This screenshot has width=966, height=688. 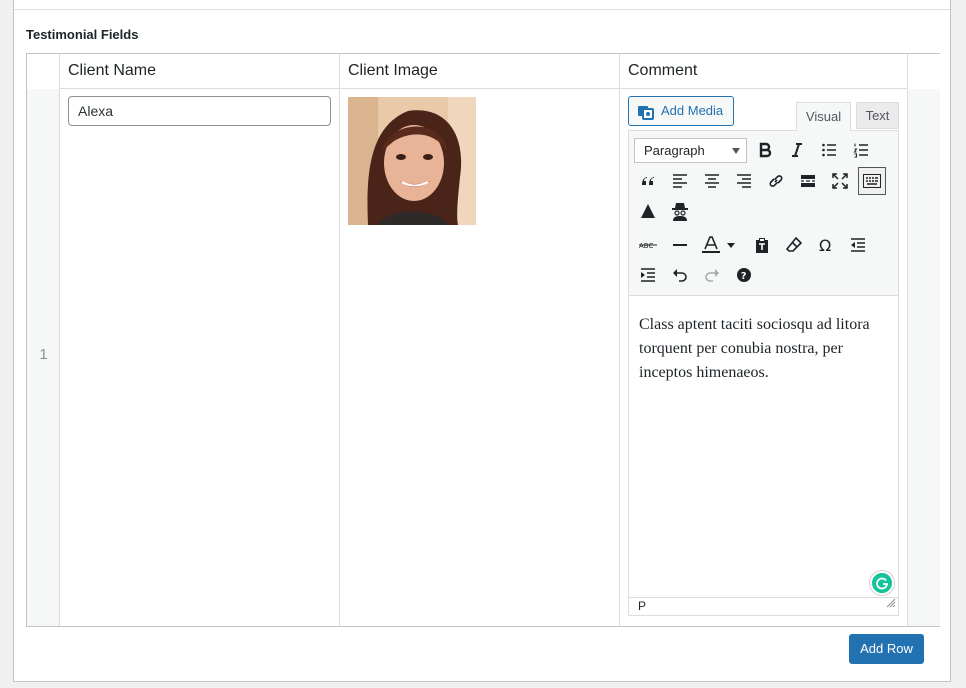 I want to click on add-media-button: Add Media, so click(x=681, y=111).